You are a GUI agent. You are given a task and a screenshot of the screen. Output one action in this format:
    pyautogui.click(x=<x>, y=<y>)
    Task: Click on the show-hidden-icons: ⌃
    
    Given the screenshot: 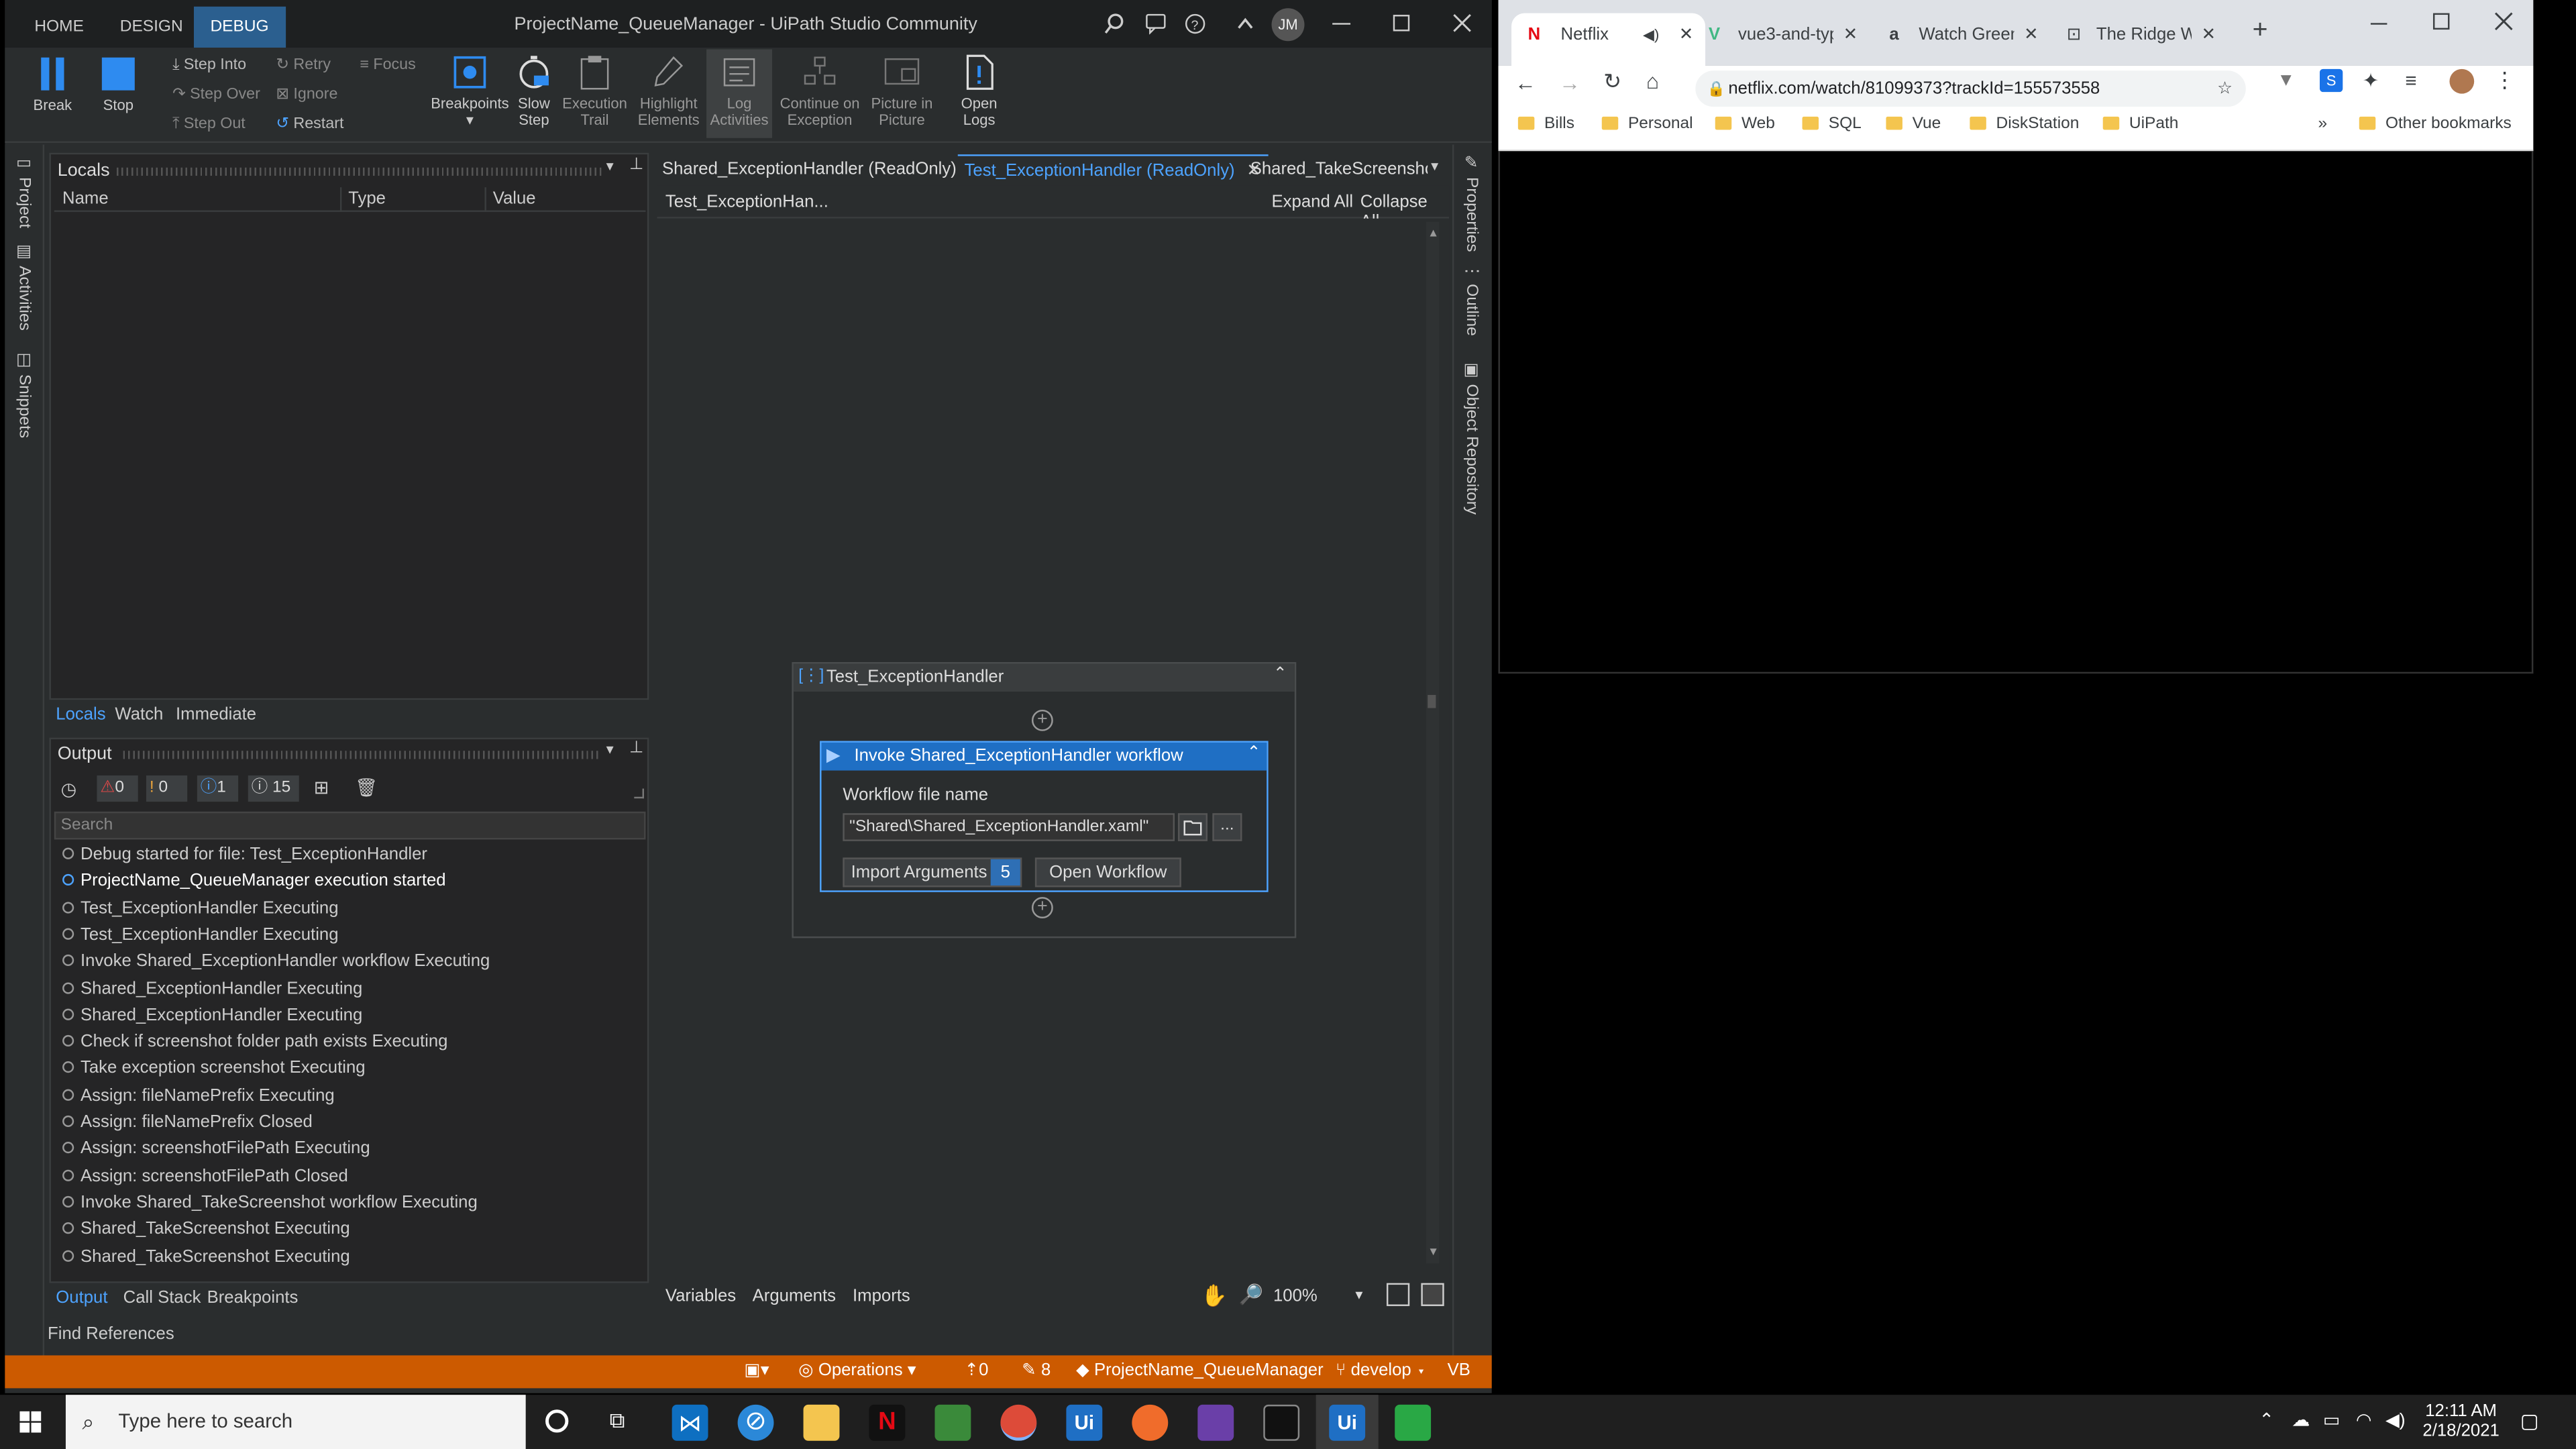 What is the action you would take?
    pyautogui.click(x=2266, y=1420)
    